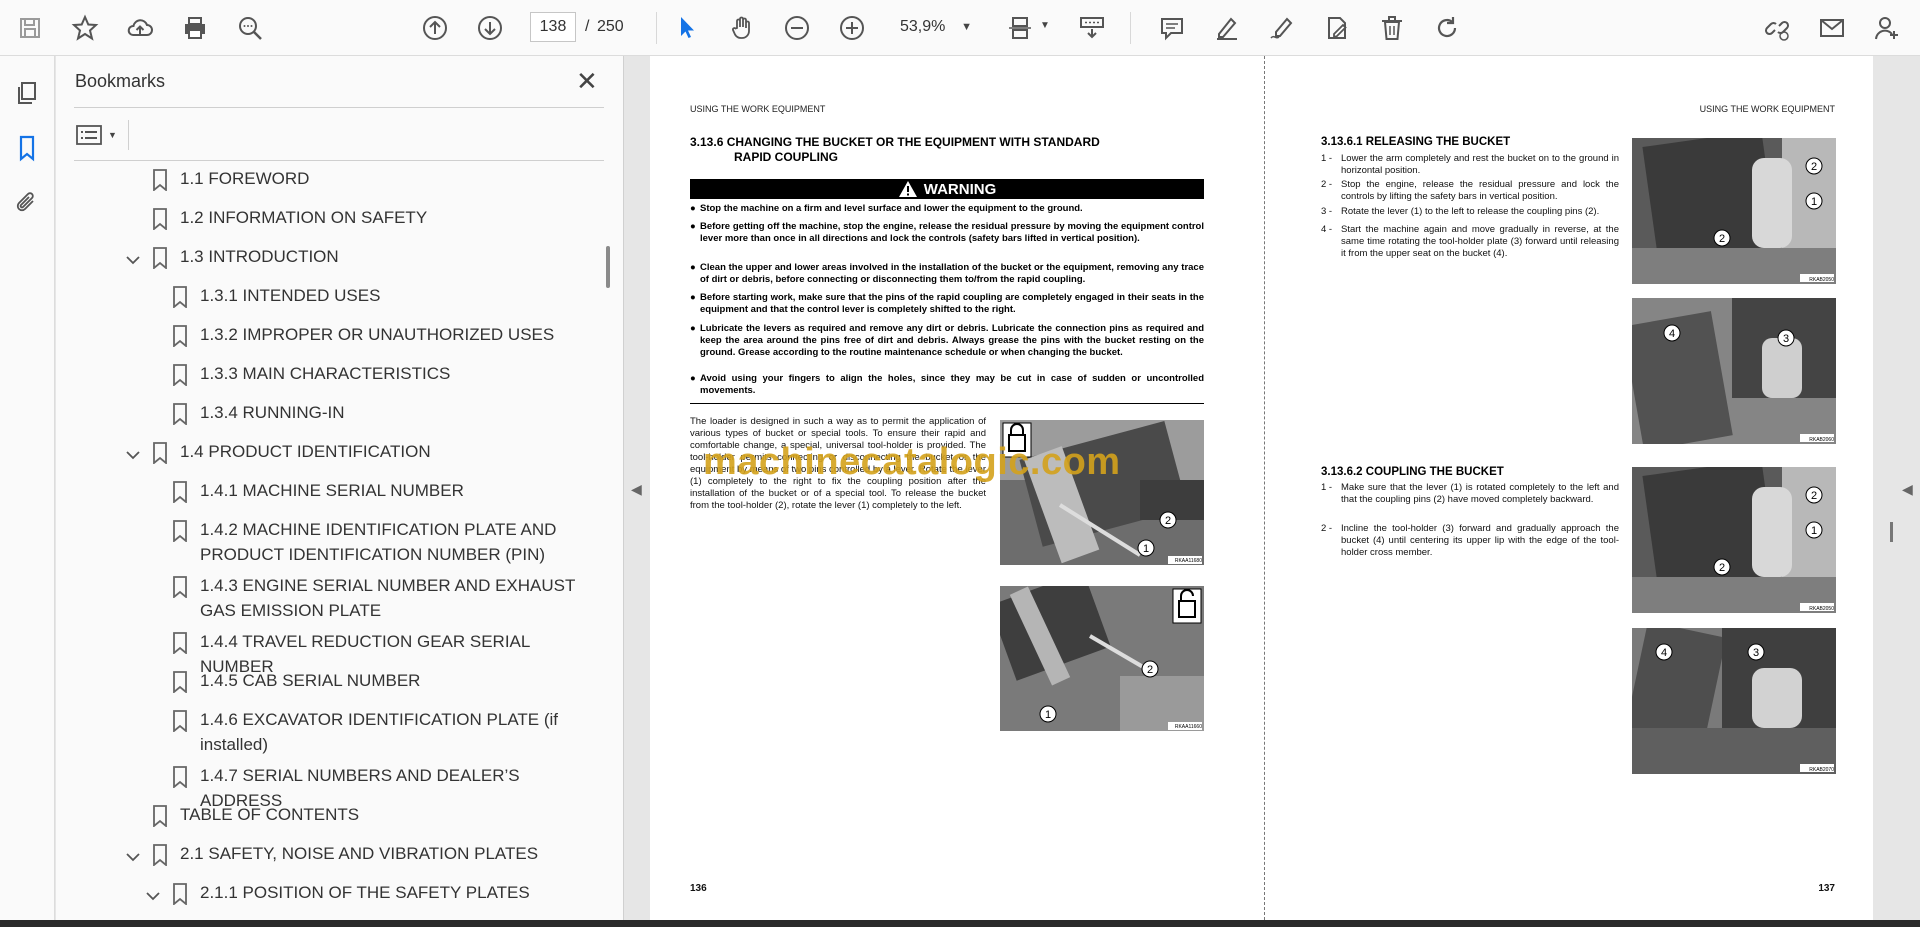 This screenshot has height=927, width=1920. I want to click on bookmark-item: 1.4.1 MACHINE SERIAL NUMBER, so click(326, 497).